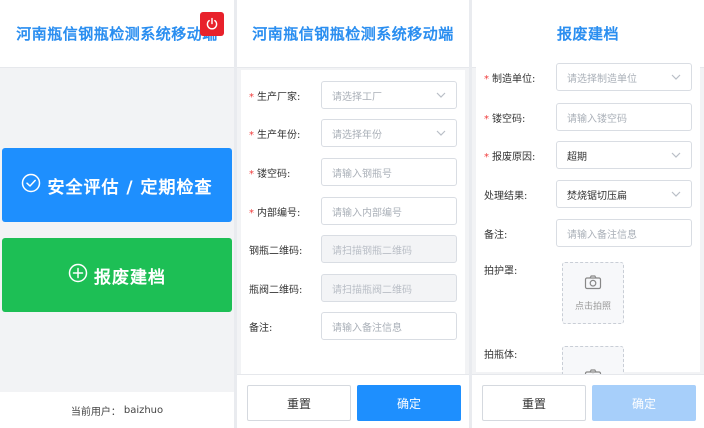 Image resolution: width=704 pixels, height=428 pixels. I want to click on stamp-input: 请输入钢瓶号, so click(389, 172).